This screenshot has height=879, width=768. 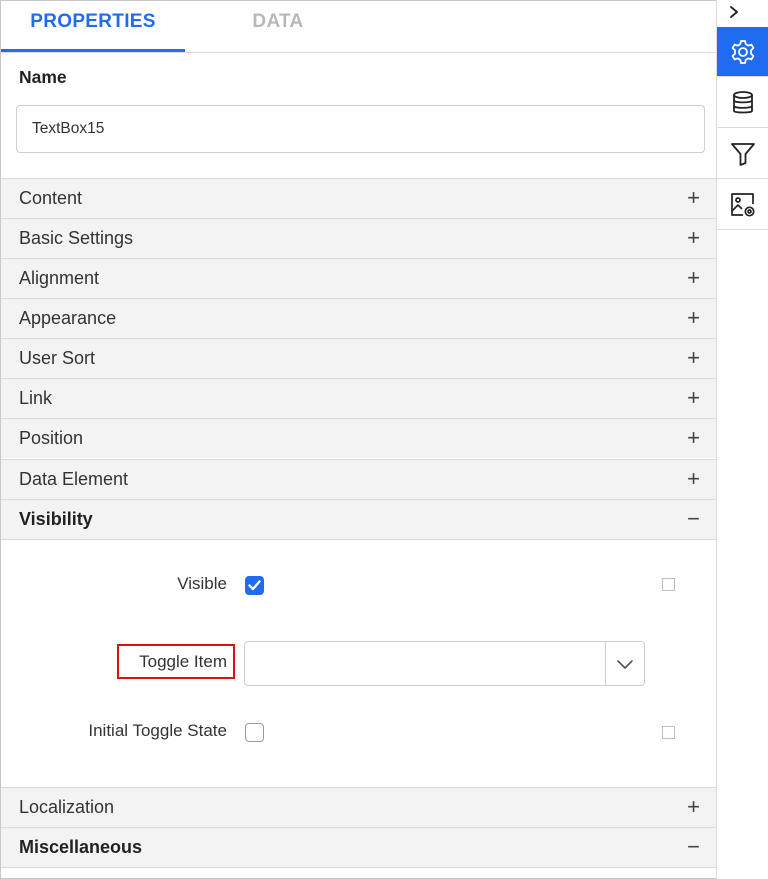 I want to click on section-title: Basic Settings, so click(x=76, y=238).